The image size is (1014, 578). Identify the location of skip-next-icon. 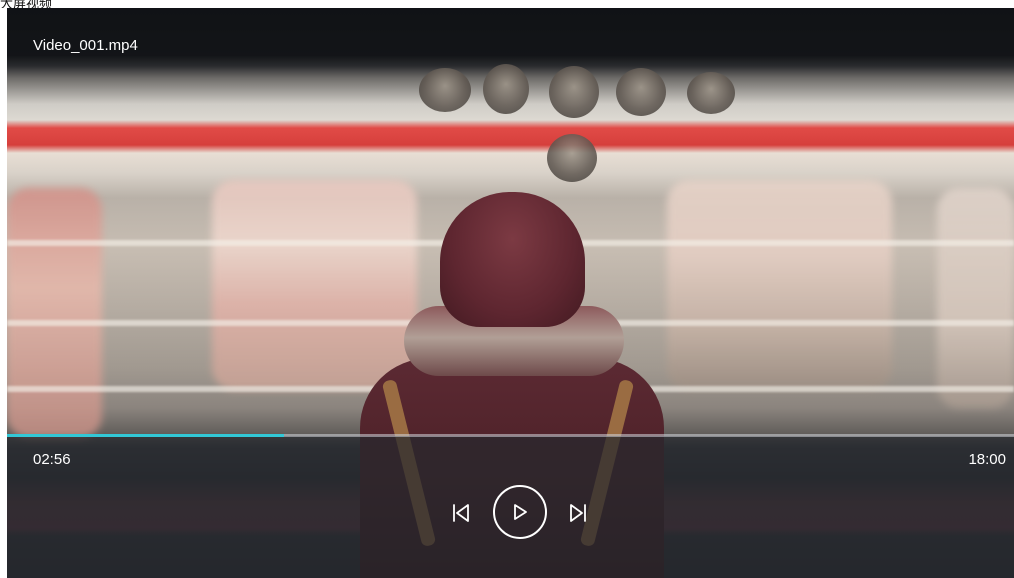
(578, 513).